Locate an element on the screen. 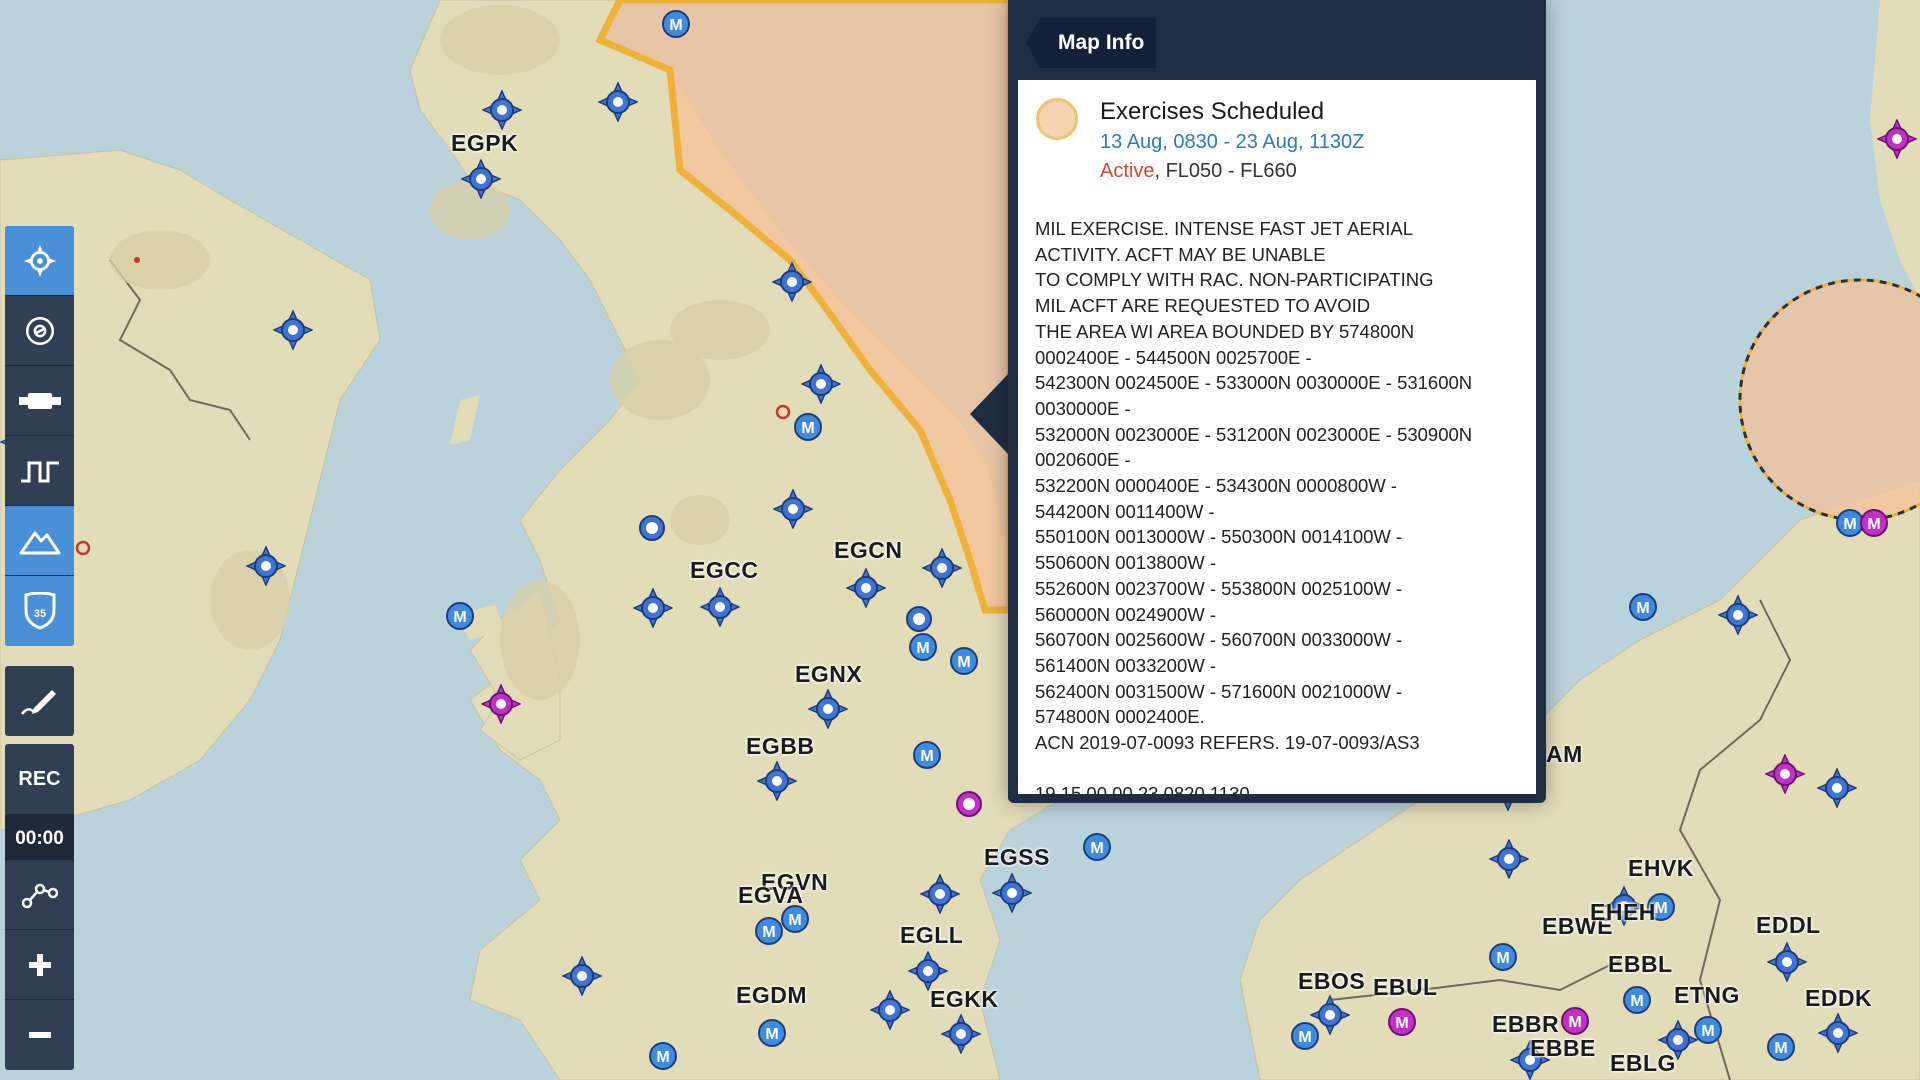  plus-icon is located at coordinates (39, 964).